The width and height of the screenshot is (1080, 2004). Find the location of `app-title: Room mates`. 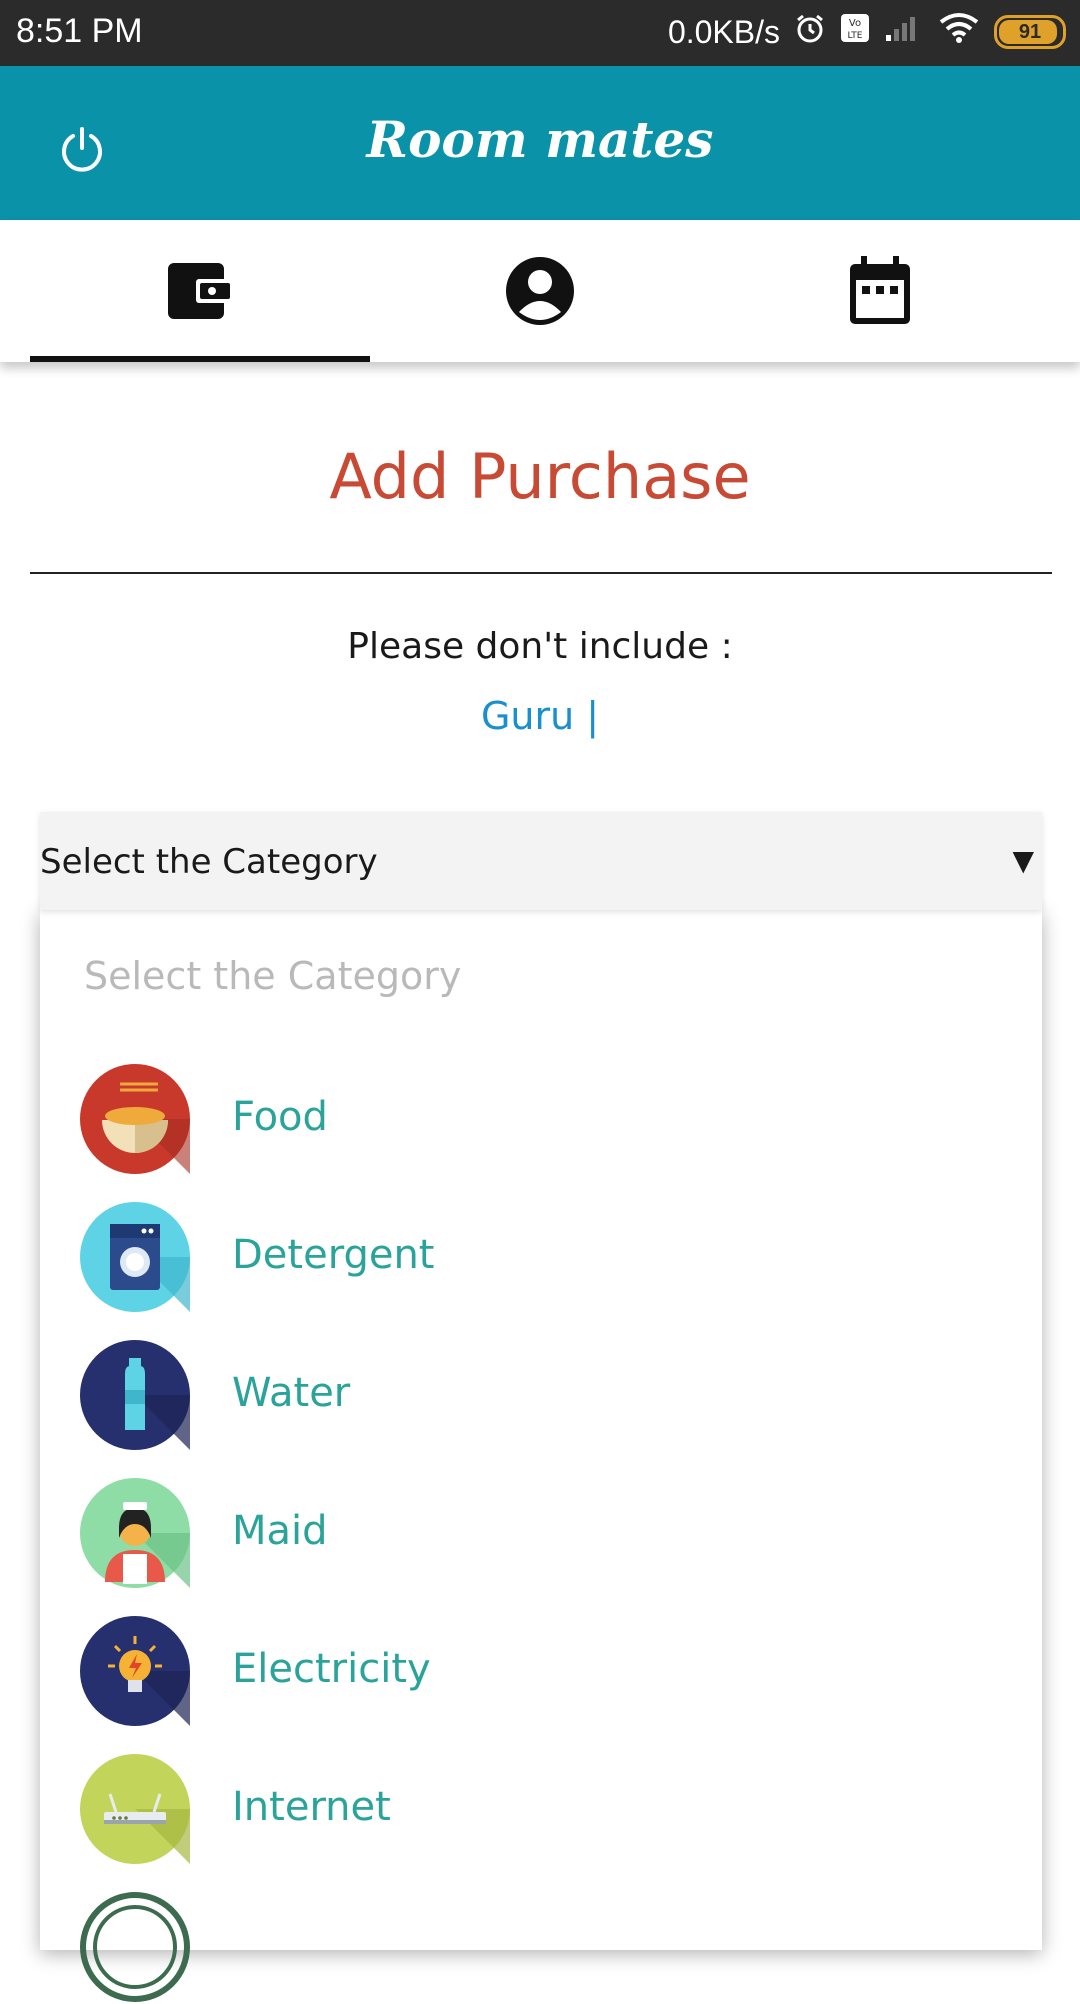

app-title: Room mates is located at coordinates (540, 139).